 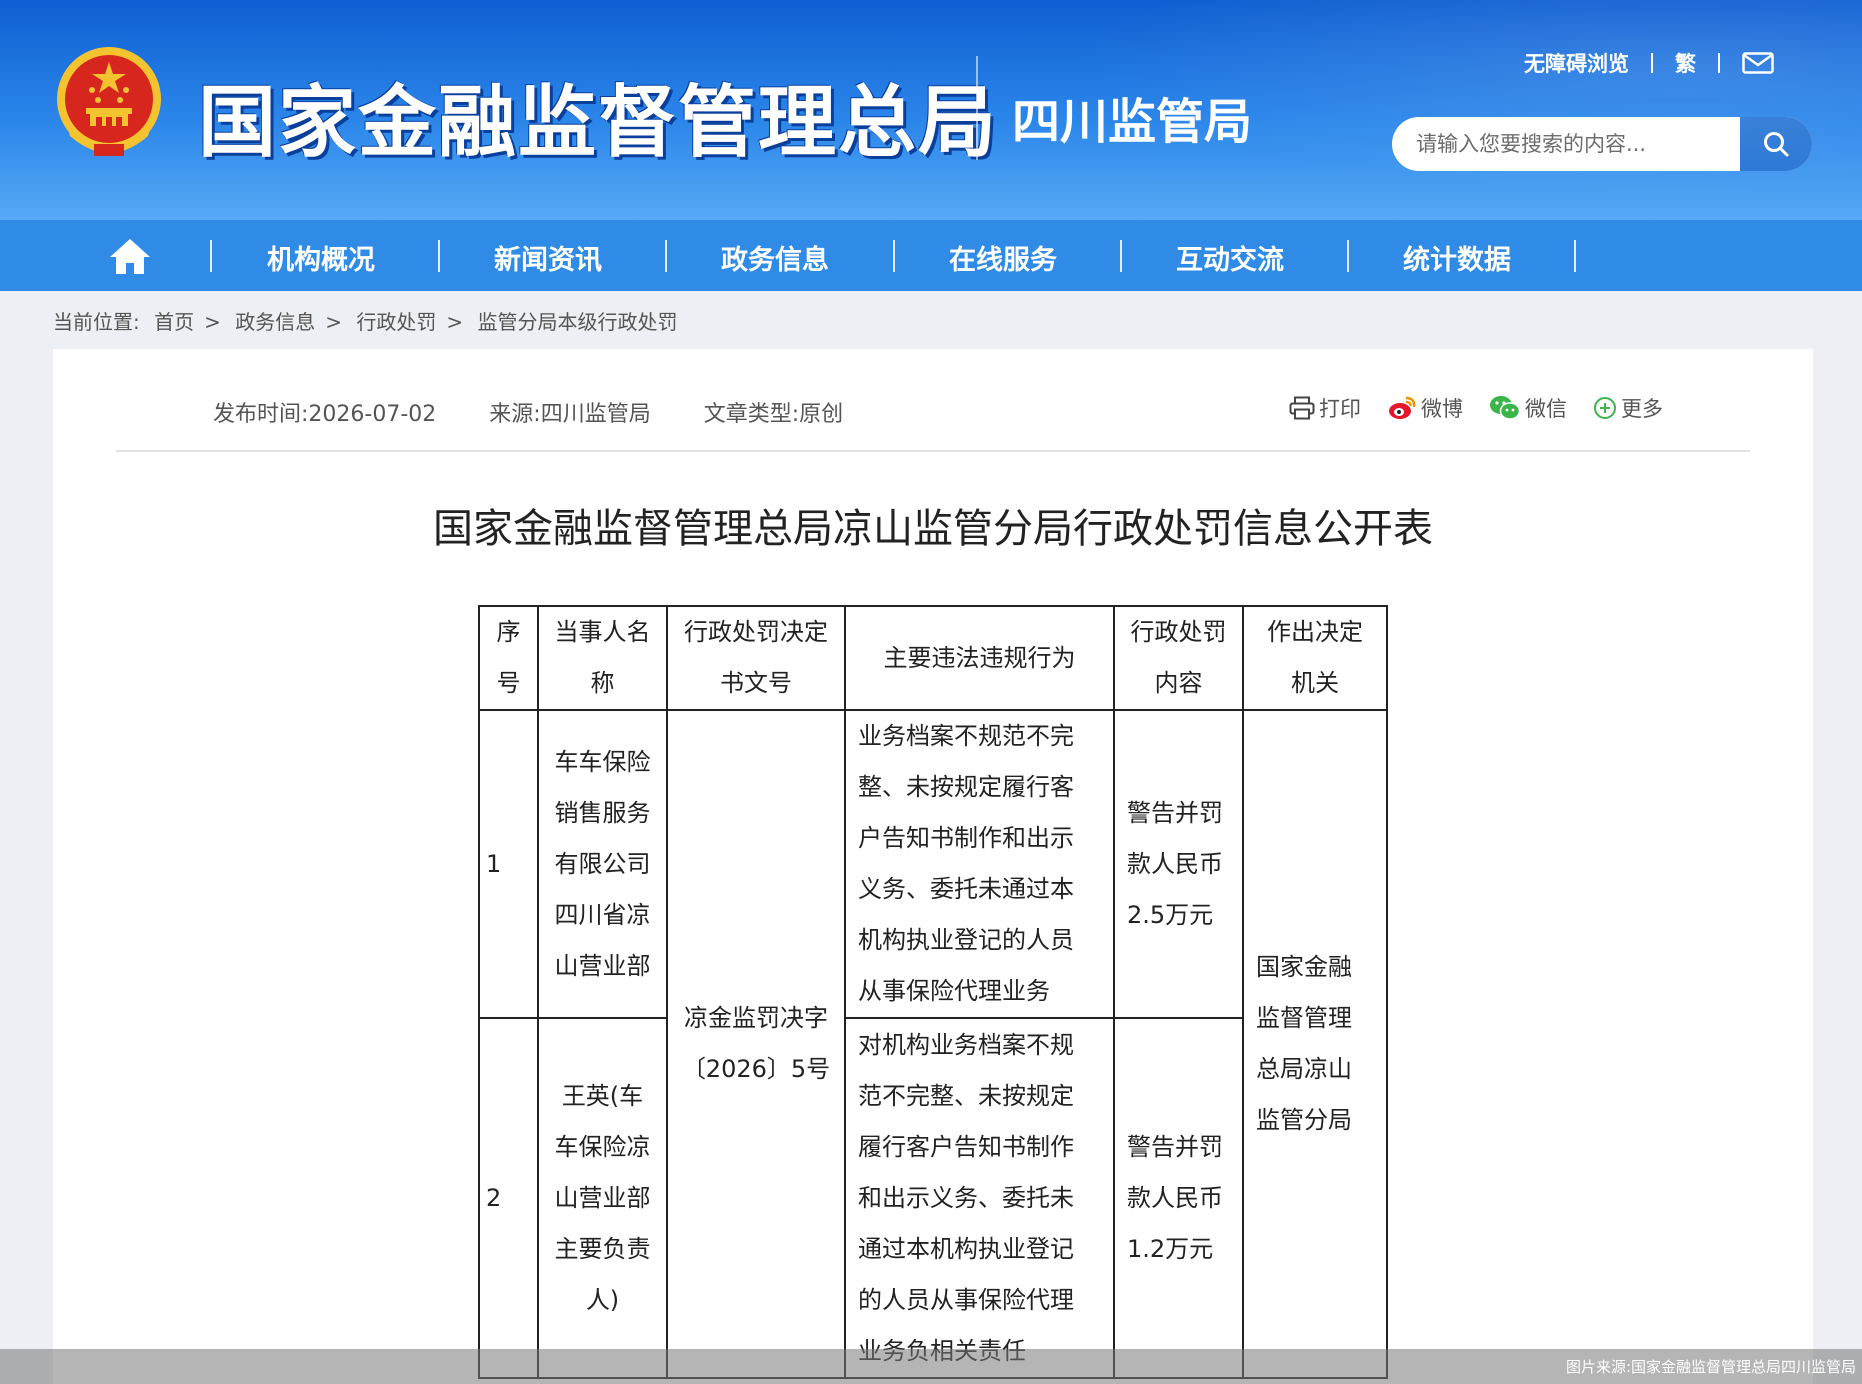 What do you see at coordinates (954, 991) in the screenshot?
I see `violation-line: 从事保险代理业务` at bounding box center [954, 991].